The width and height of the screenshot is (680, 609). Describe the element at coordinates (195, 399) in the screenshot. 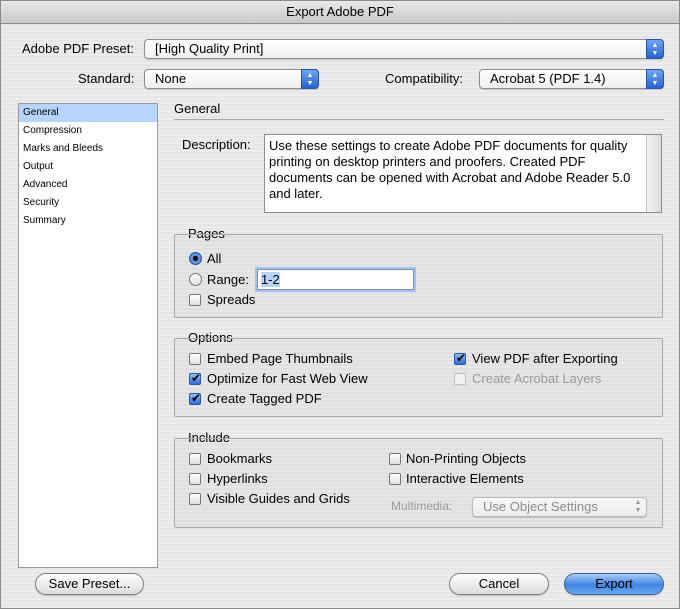

I see `tagged-pdf-checkbox` at that location.